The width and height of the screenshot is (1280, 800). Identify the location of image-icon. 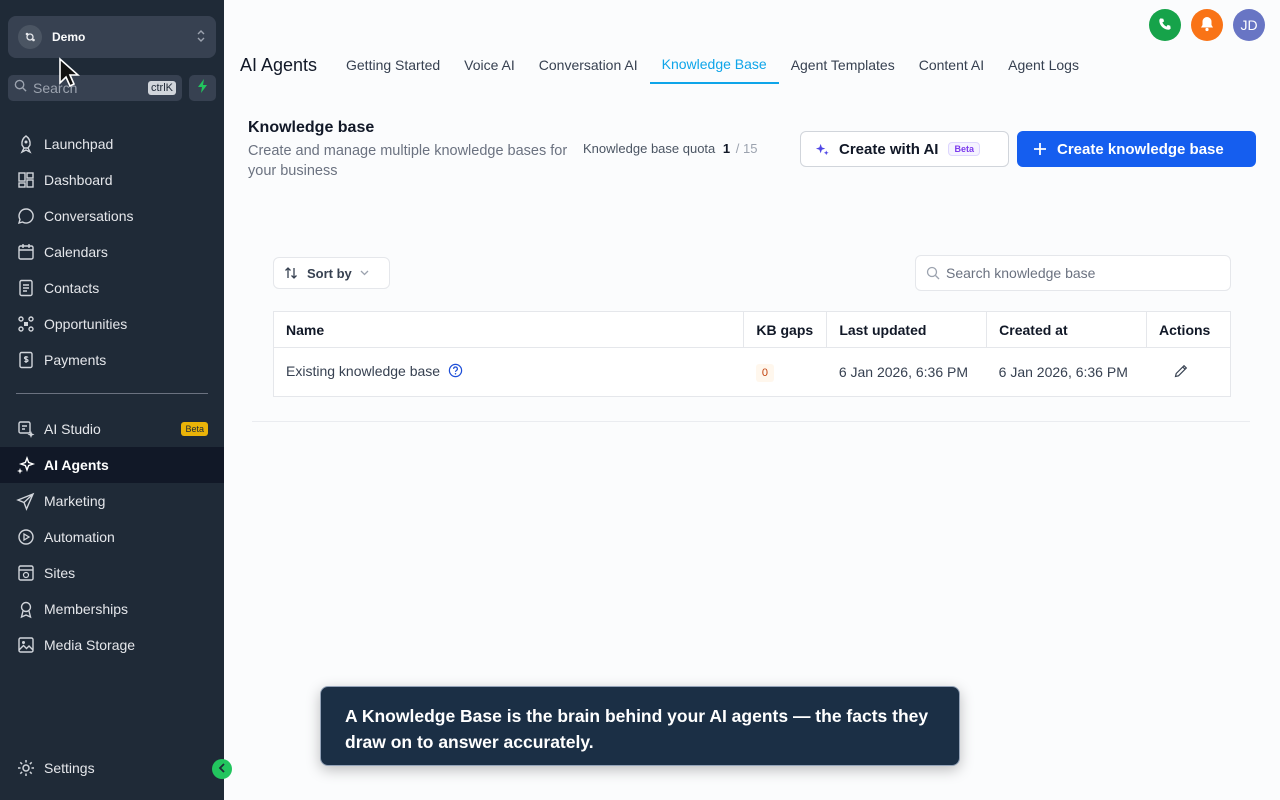
(26, 645).